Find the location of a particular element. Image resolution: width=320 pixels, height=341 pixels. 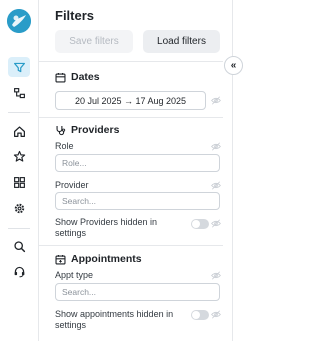

search-icon is located at coordinates (19, 246).